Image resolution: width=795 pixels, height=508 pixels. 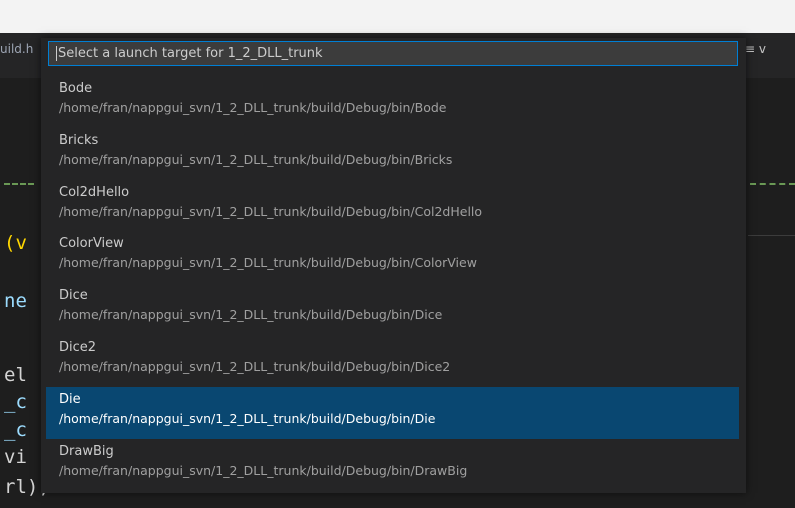 I want to click on code-fragment: el, so click(x=15, y=375).